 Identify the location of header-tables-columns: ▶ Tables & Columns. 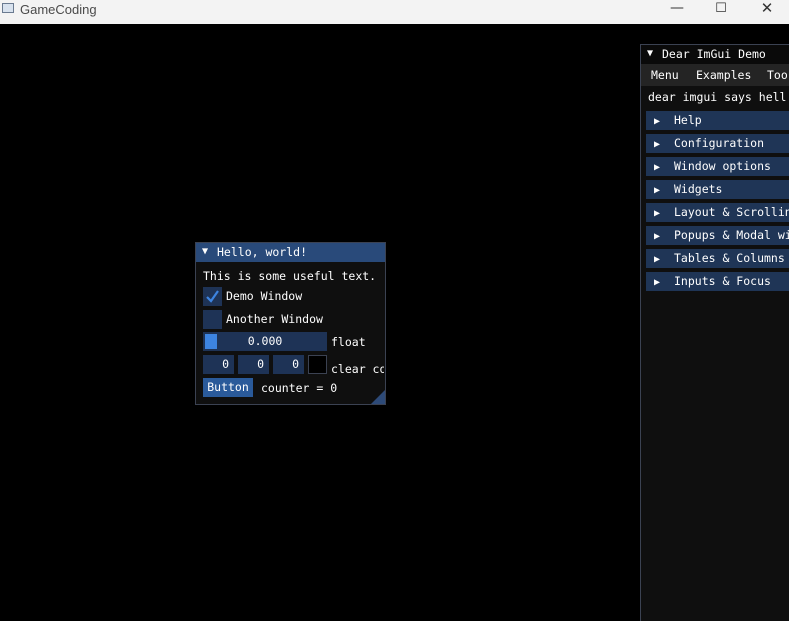
(717, 258).